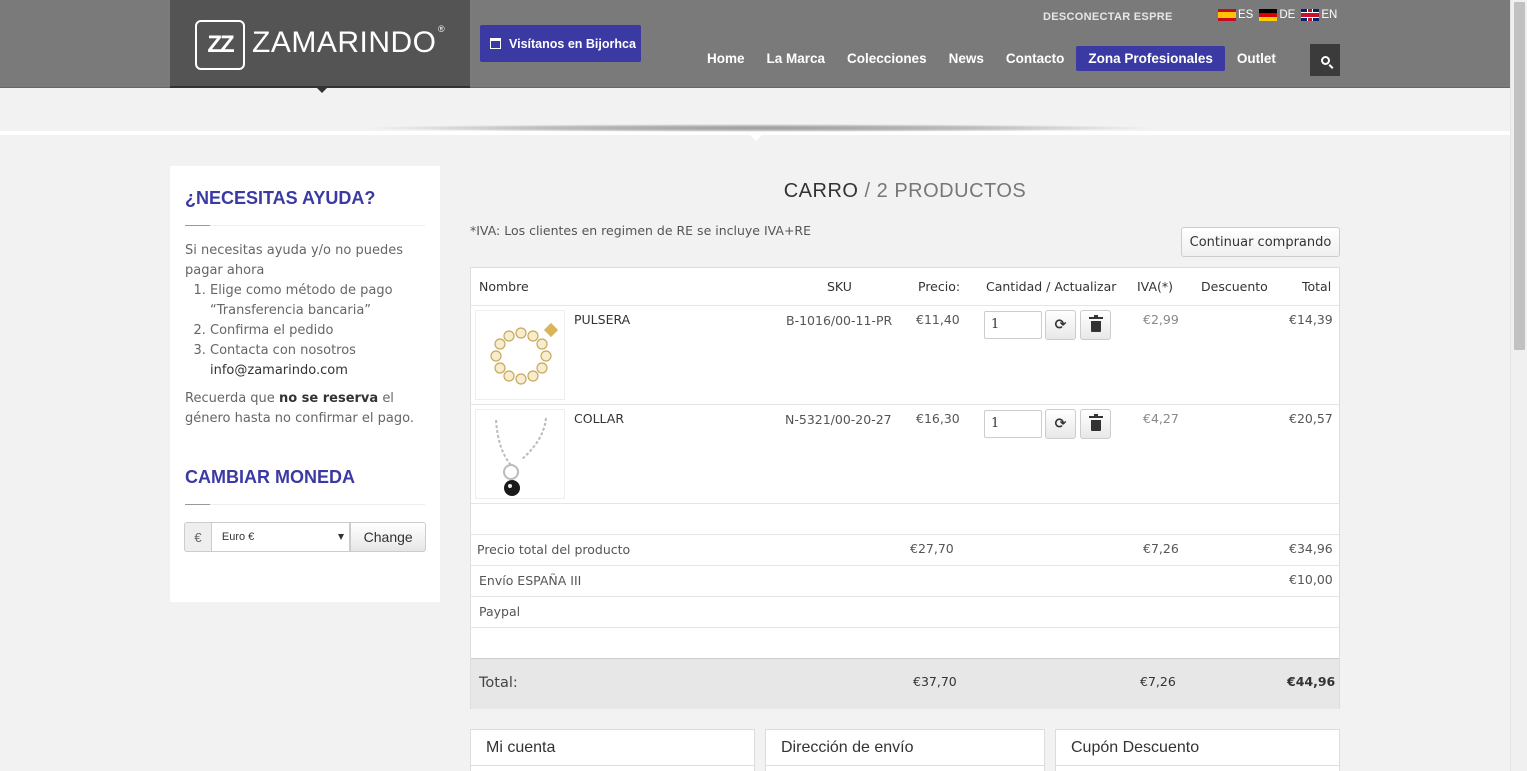  What do you see at coordinates (599, 418) in the screenshot?
I see `product-name: COLLAR` at bounding box center [599, 418].